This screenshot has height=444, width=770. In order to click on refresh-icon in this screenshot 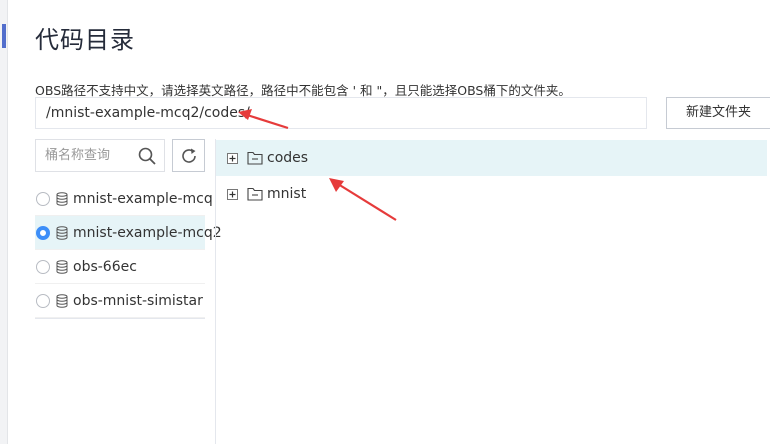, I will do `click(189, 155)`.